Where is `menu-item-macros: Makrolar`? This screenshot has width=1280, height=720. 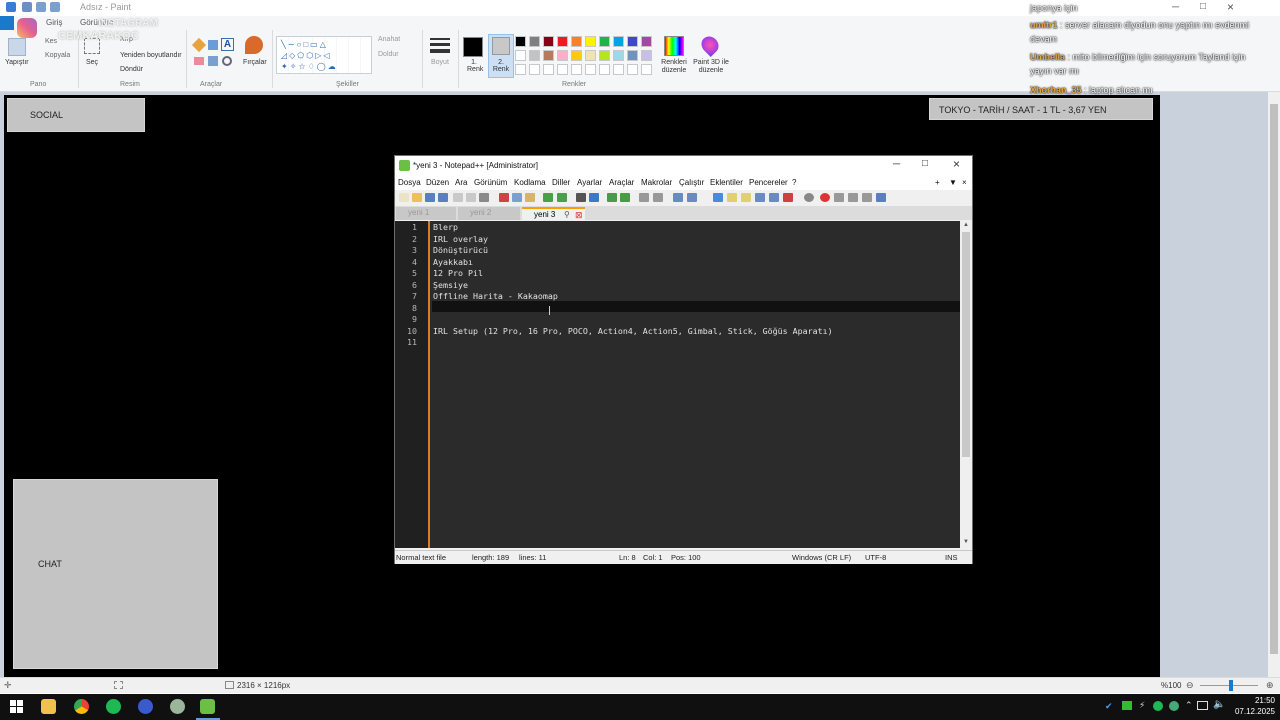 menu-item-macros: Makrolar is located at coordinates (656, 182).